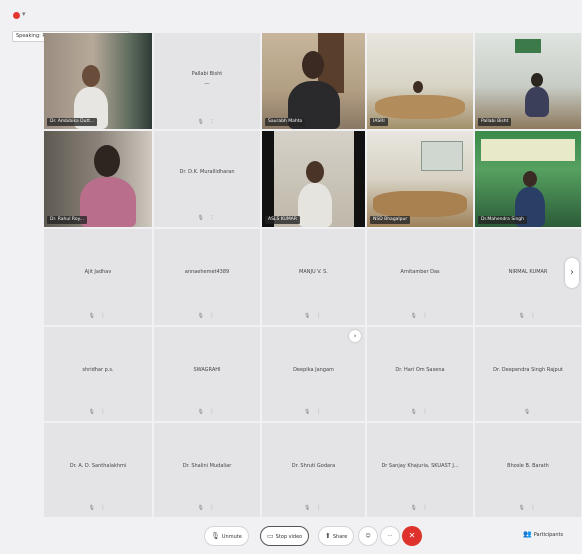  What do you see at coordinates (98, 277) in the screenshot?
I see `participant-tile: Ajit Jadhav 🎙 ⋮` at bounding box center [98, 277].